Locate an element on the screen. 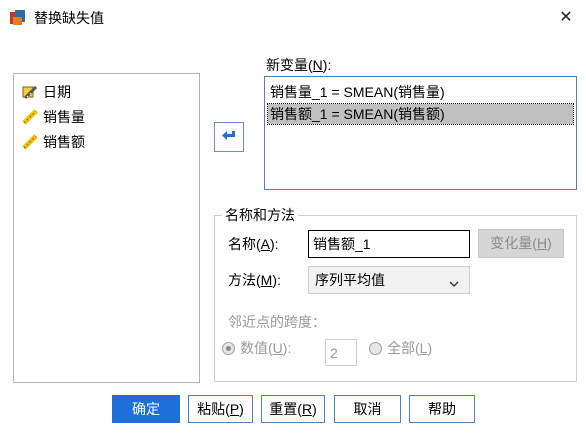 This screenshot has width=586, height=436. chevron-down-icon is located at coordinates (454, 281).